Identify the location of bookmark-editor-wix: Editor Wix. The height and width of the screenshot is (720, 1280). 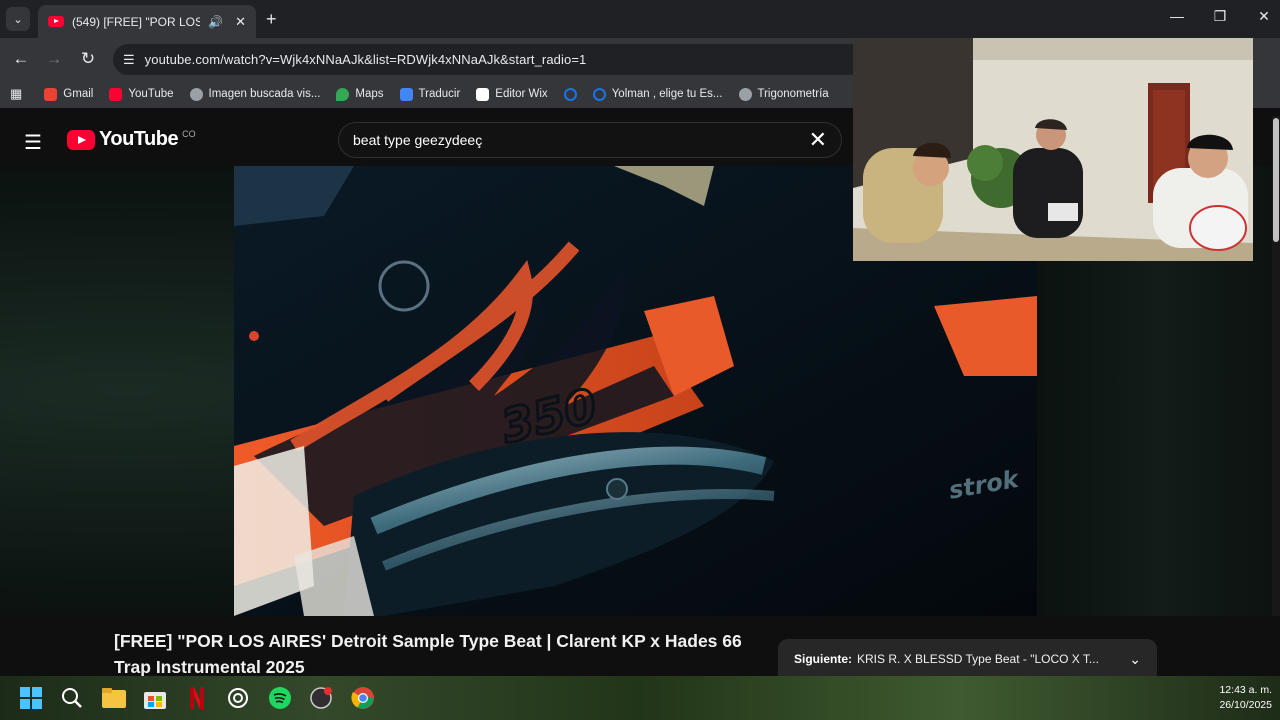
(512, 94).